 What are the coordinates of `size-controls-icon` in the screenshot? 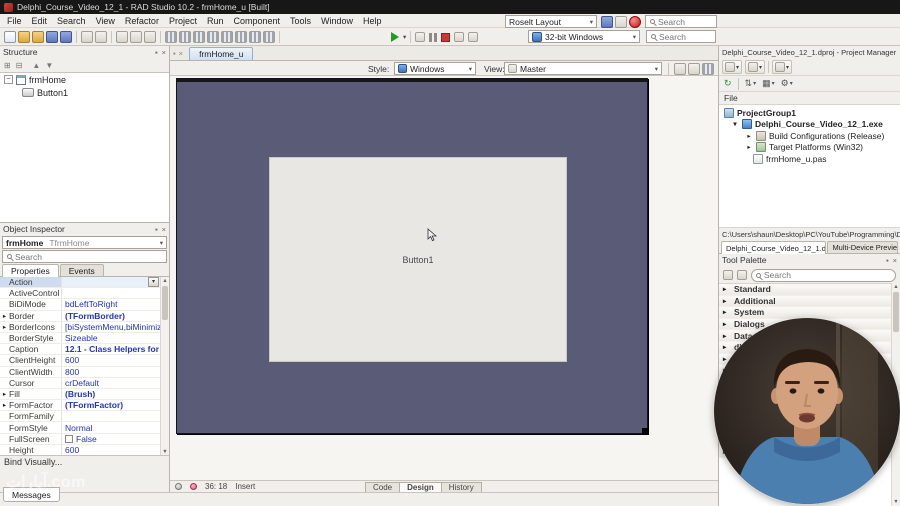 It's located at (227, 37).